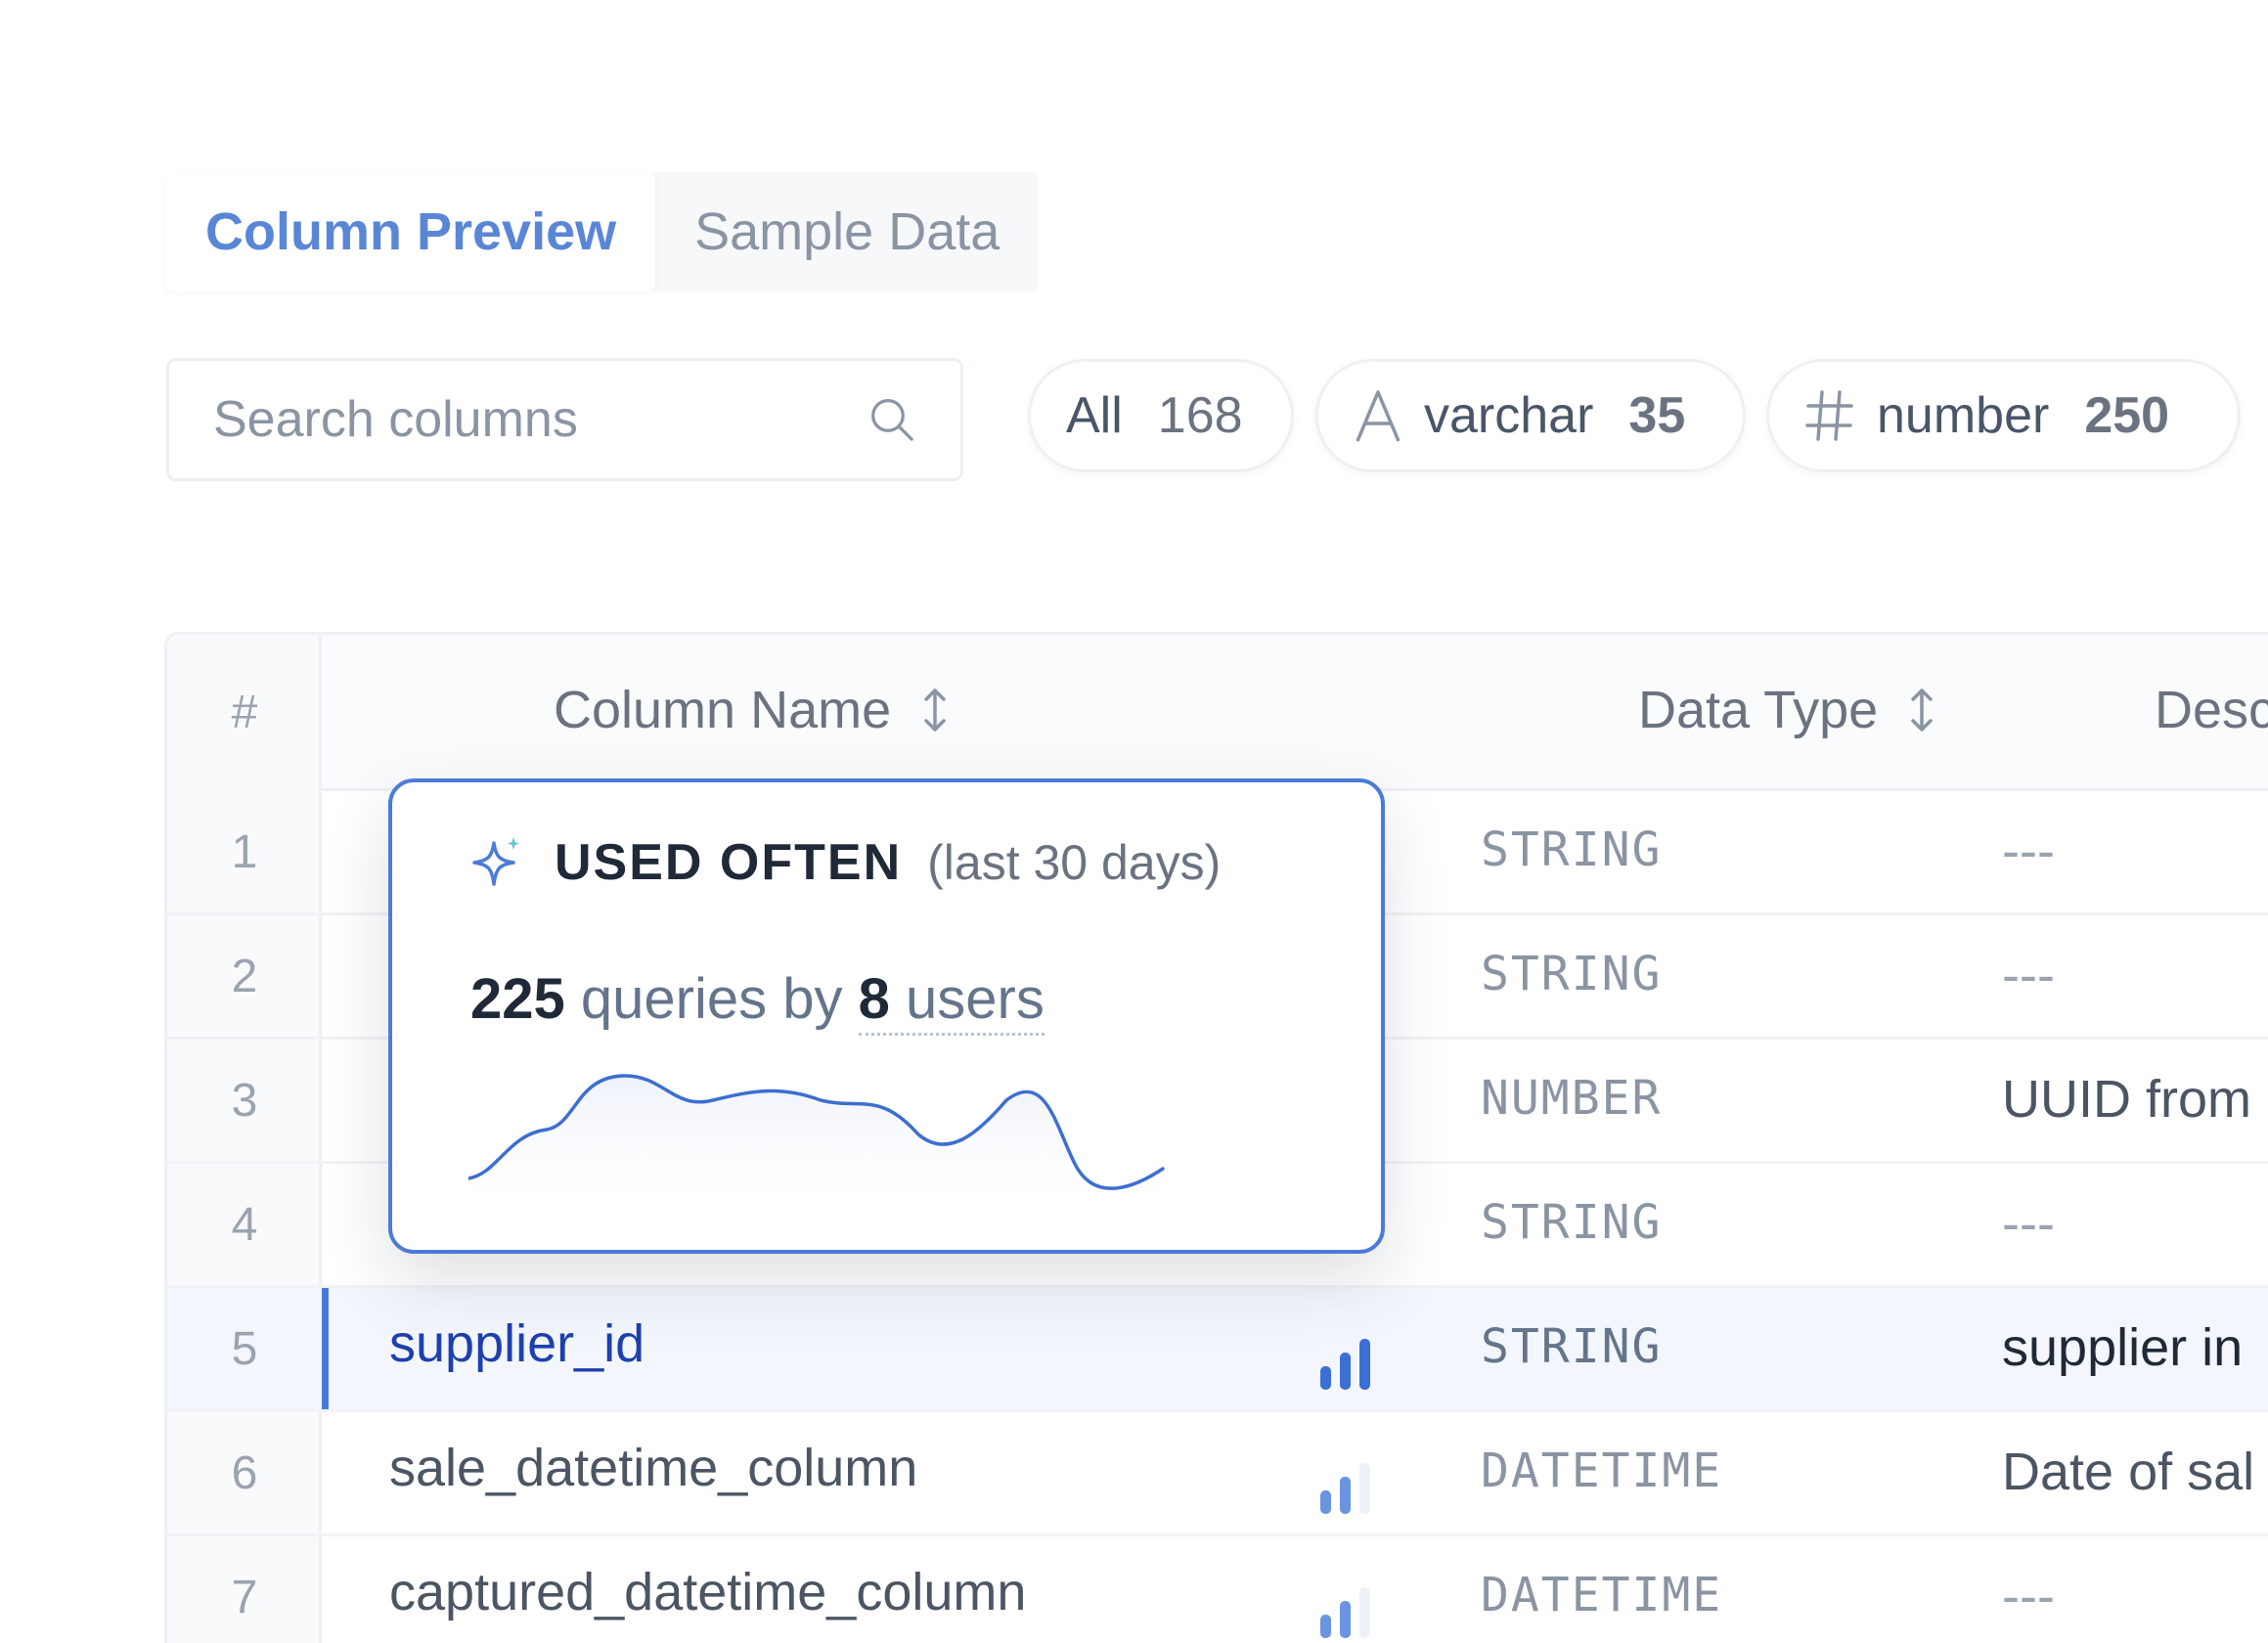 The height and width of the screenshot is (1643, 2268). What do you see at coordinates (1218, 1589) in the screenshot?
I see `table-row: 7 captured_datetime_column DATETIME ---` at bounding box center [1218, 1589].